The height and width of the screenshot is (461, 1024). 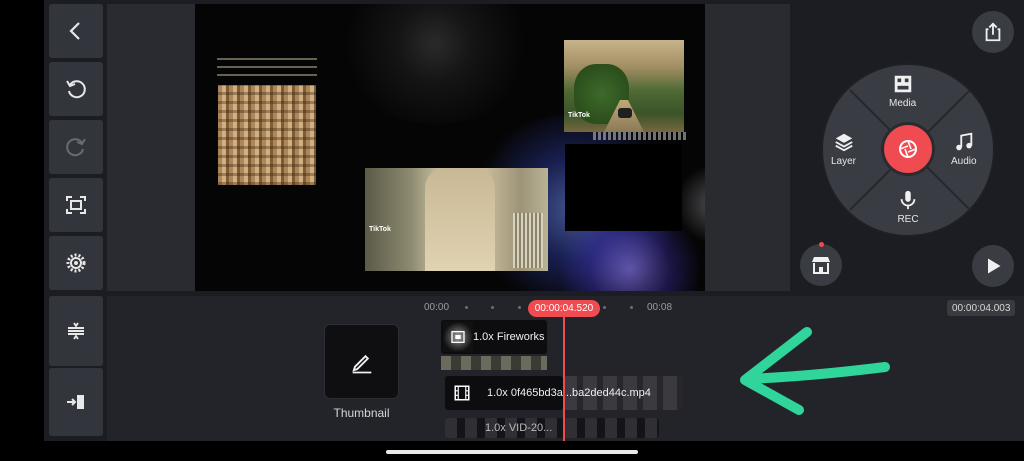 I want to click on playhead-line, so click(x=564, y=378).